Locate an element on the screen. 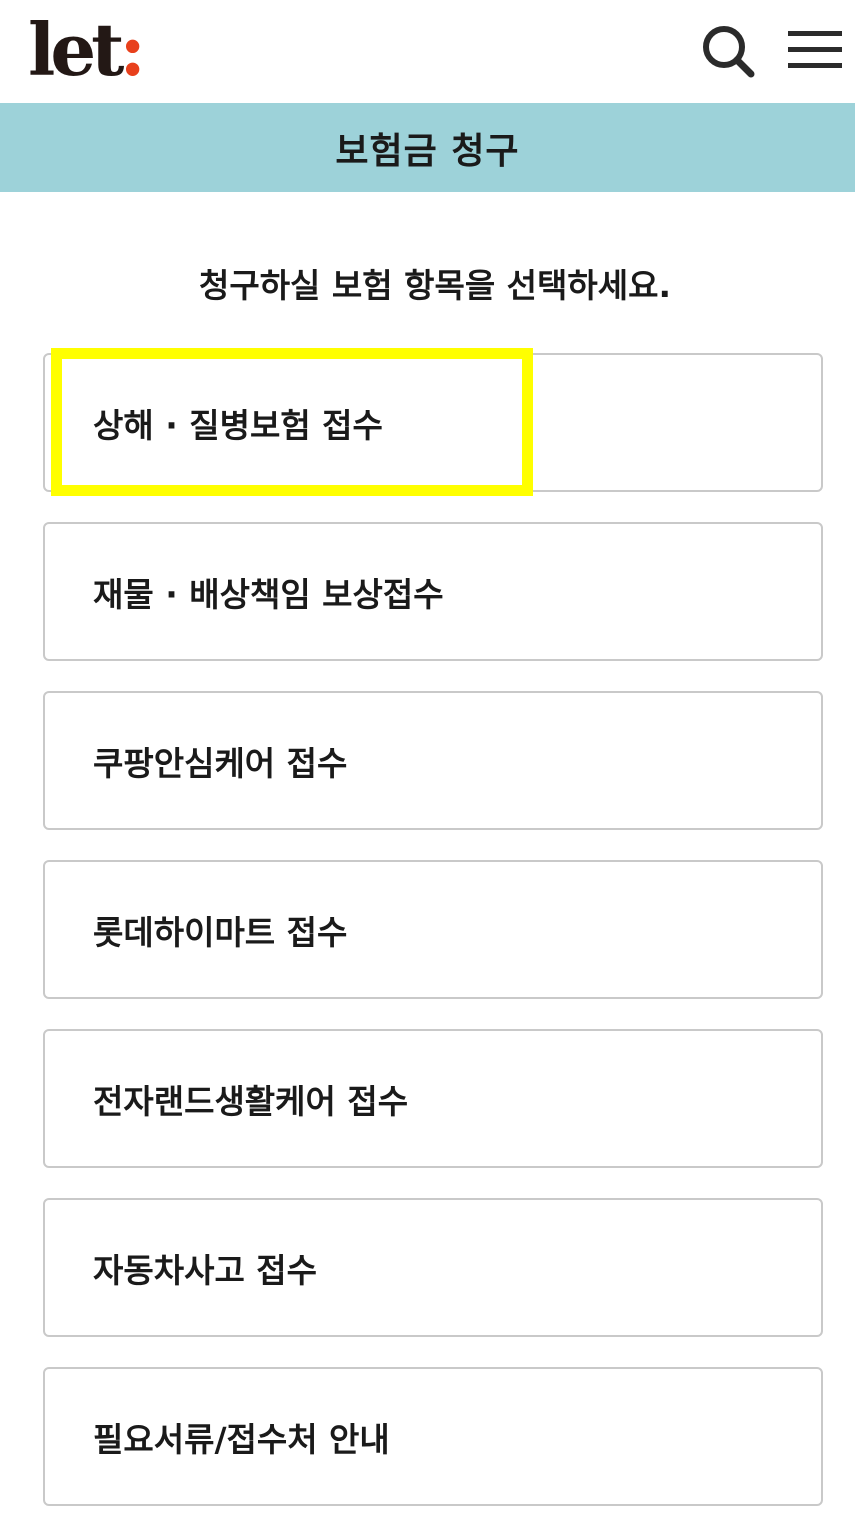 The width and height of the screenshot is (855, 1526). logo-colon: : is located at coordinates (132, 49).